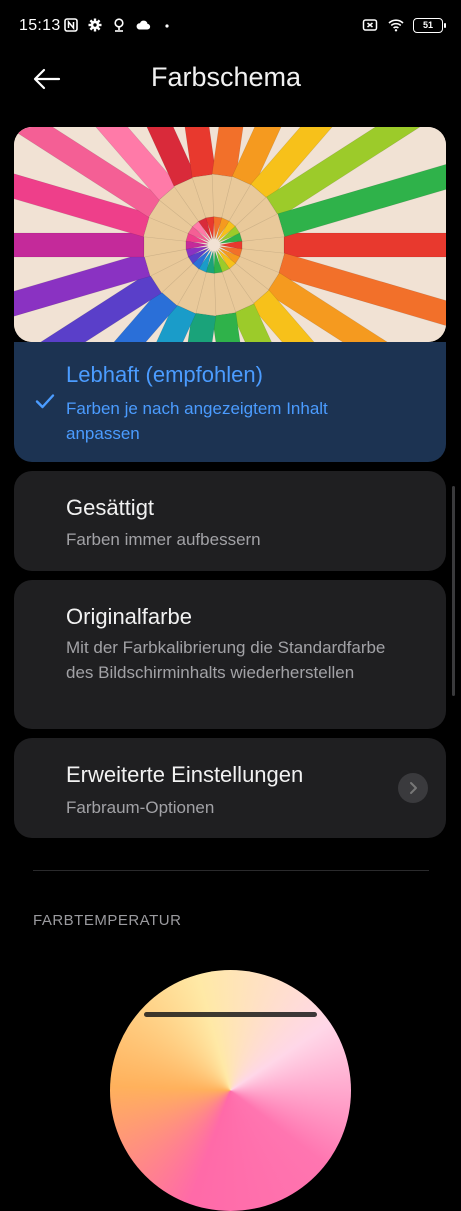 The image size is (461, 1211). I want to click on nfc-icon, so click(71, 25).